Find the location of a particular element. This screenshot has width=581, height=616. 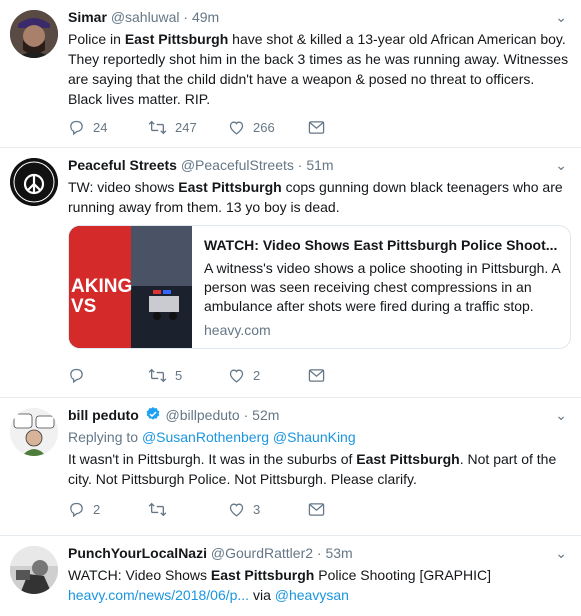

card-image-label: VS is located at coordinates (83, 306).